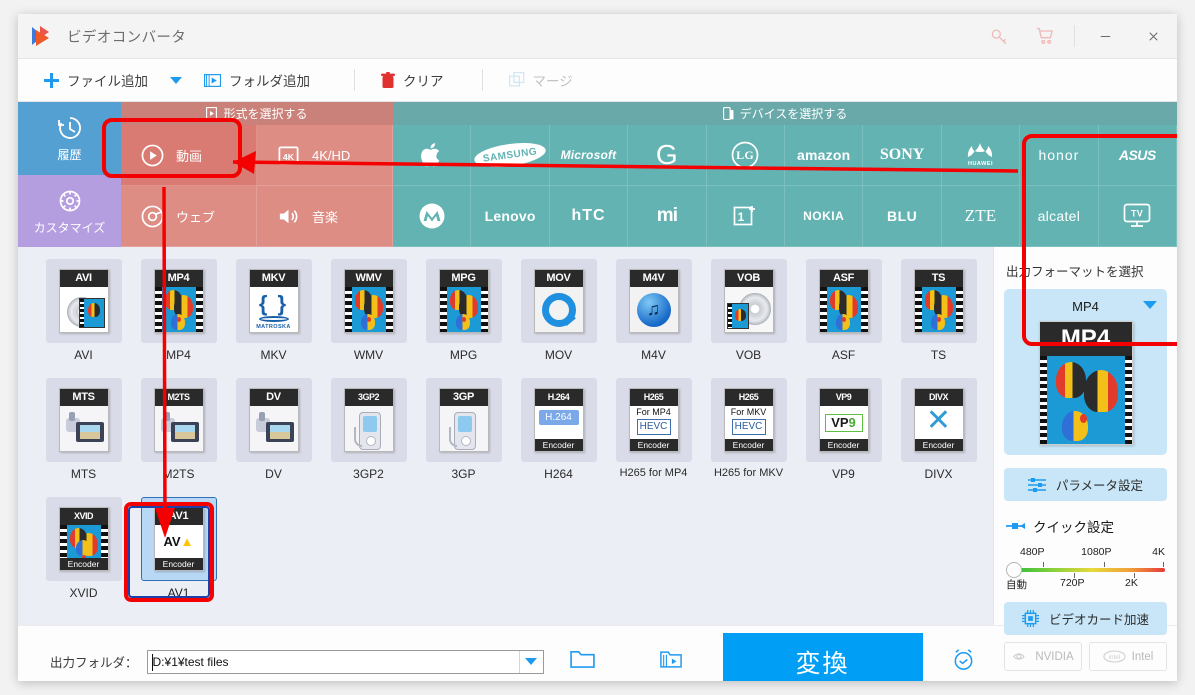  I want to click on device-brand-asus-label: ASUS, so click(1137, 155).